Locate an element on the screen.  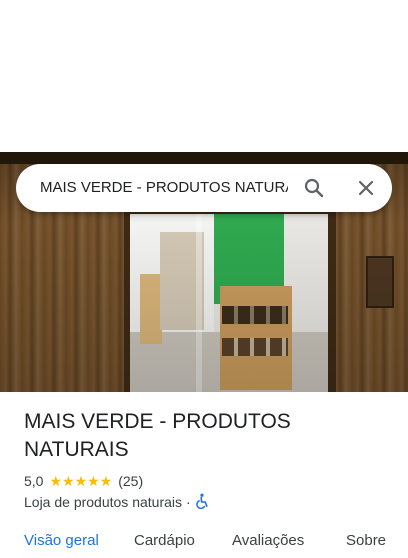
tab-bar: Visão geral Cardápio Avaliações Sobre is located at coordinates (204, 543).